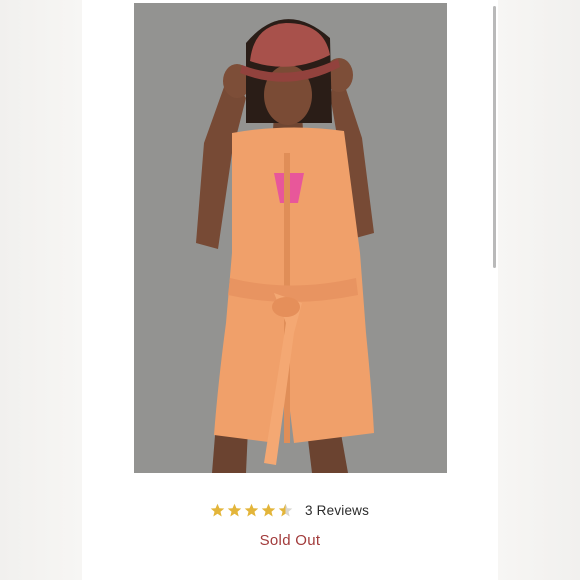 The image size is (580, 580). Describe the element at coordinates (494, 137) in the screenshot. I see `scrollbar` at that location.